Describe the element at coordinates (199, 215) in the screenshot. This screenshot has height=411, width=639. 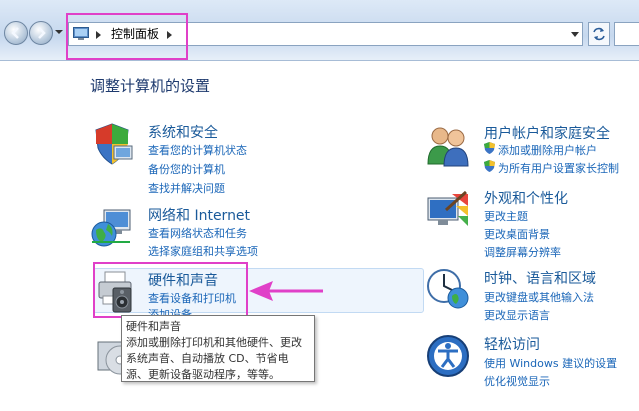
I see `category-network-title: 网络和 Internet` at that location.